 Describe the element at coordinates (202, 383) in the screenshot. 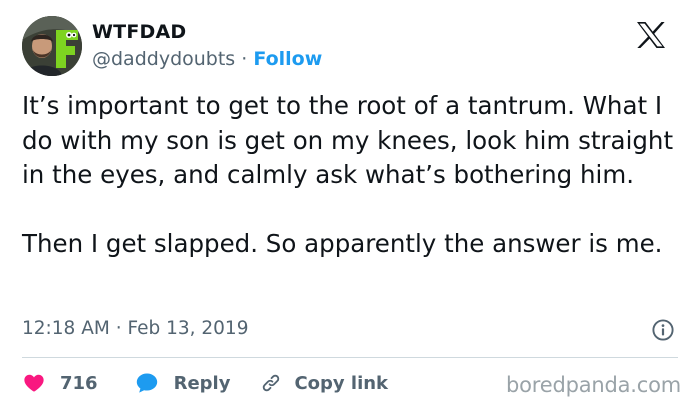

I see `reply-label: Reply` at that location.